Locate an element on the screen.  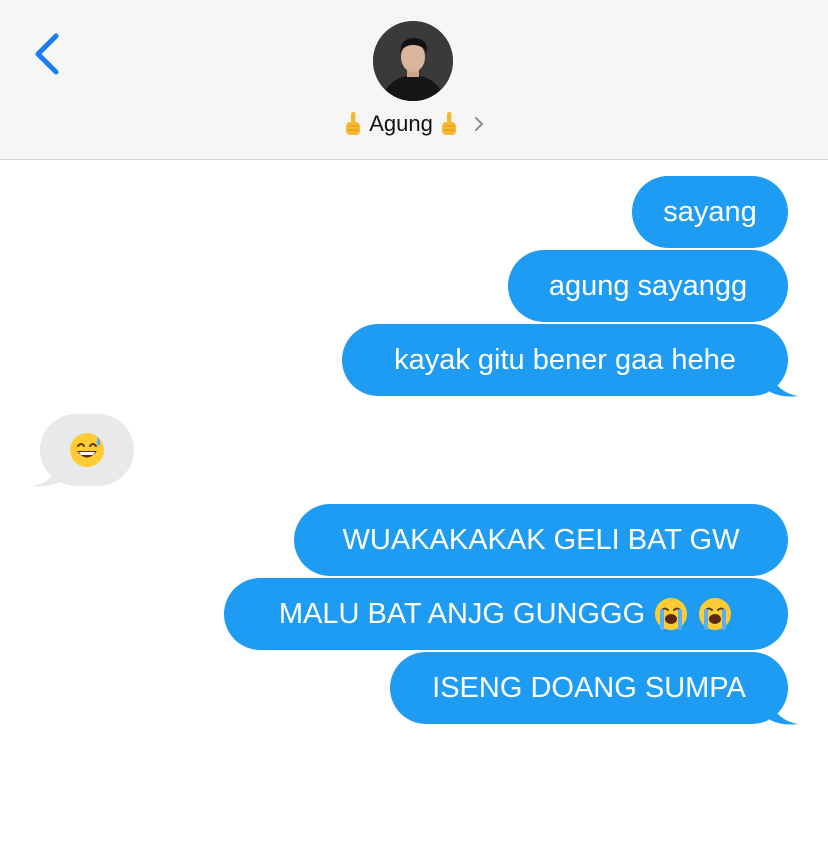
message-bubble-sent: WUAKAKAKAK GELI BAT GW is located at coordinates (541, 540).